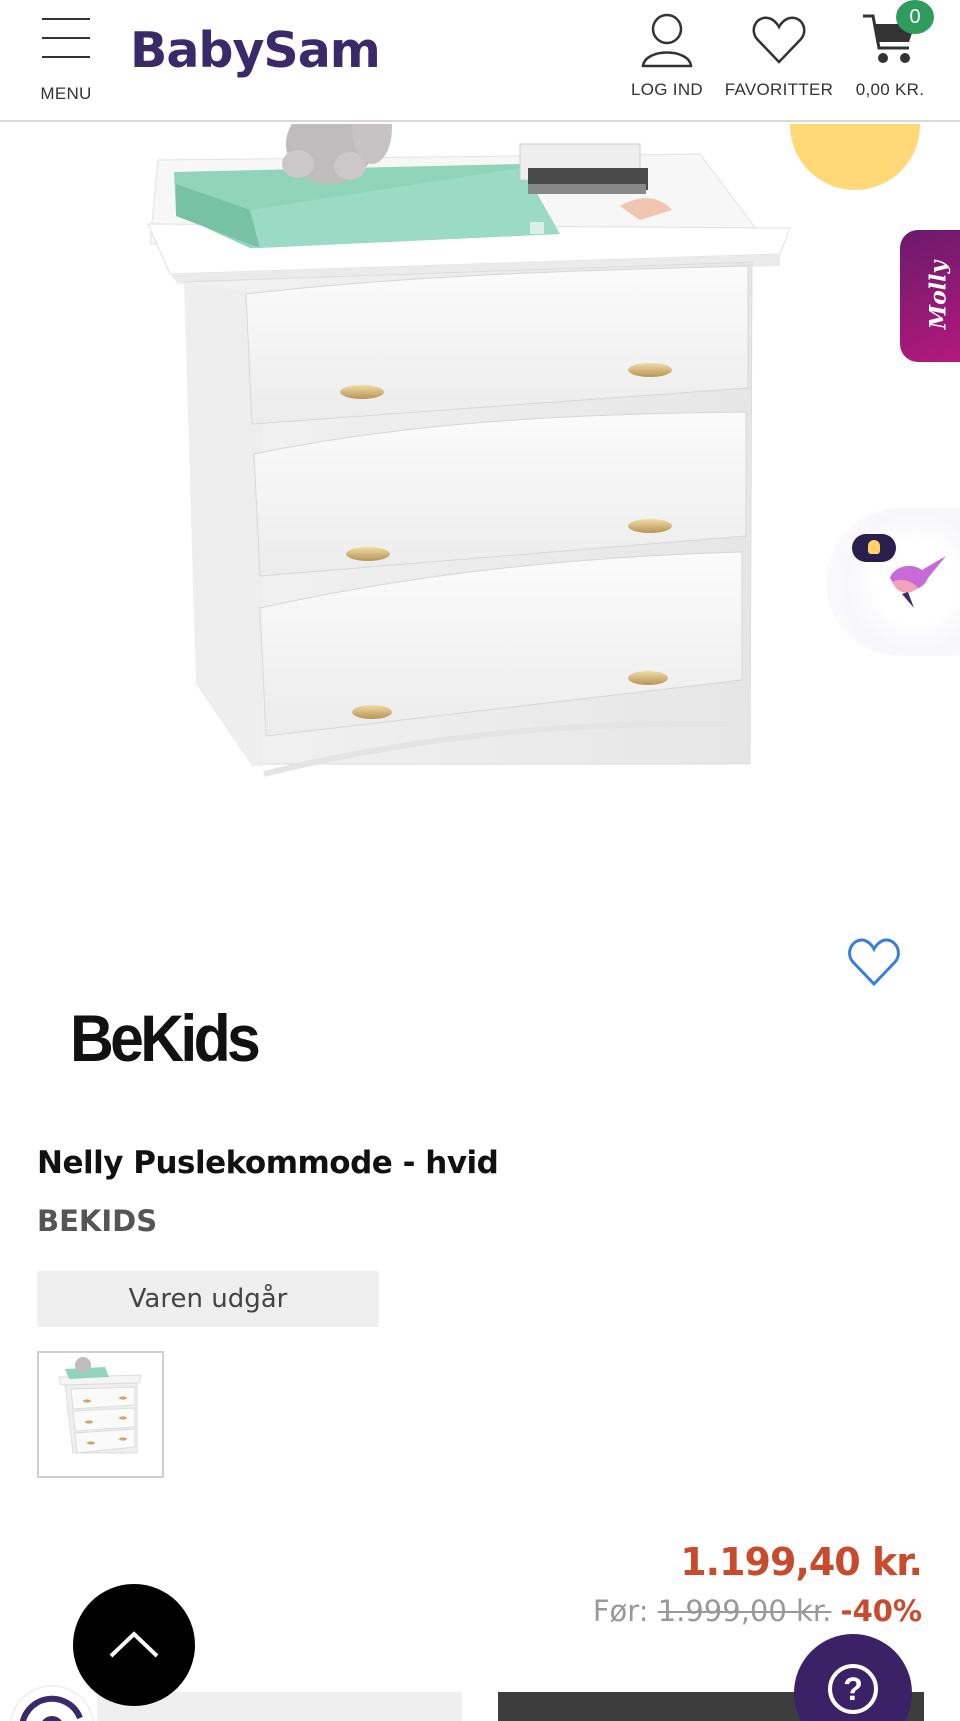 Image resolution: width=960 pixels, height=1721 pixels. What do you see at coordinates (853, 1689) in the screenshot?
I see `question-icon: ?` at bounding box center [853, 1689].